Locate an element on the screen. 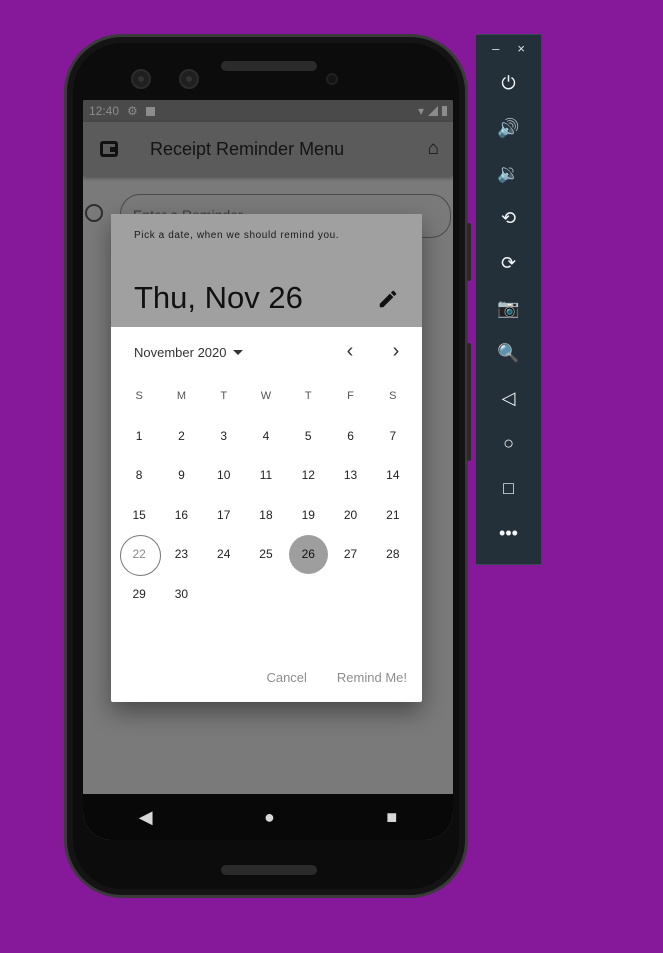 Image resolution: width=663 pixels, height=953 pixels. sensor is located at coordinates (332, 79).